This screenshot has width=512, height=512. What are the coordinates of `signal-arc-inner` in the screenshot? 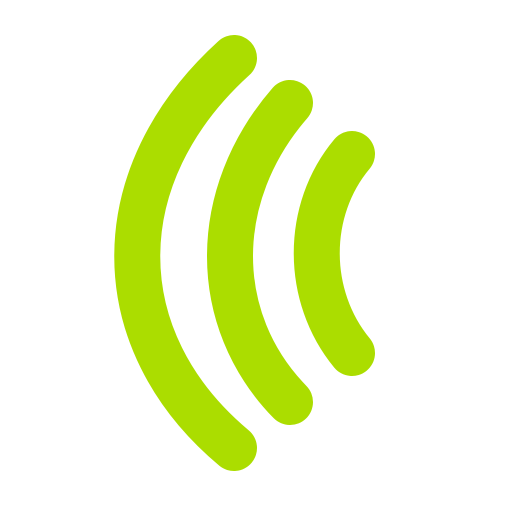 It's located at (334, 253).